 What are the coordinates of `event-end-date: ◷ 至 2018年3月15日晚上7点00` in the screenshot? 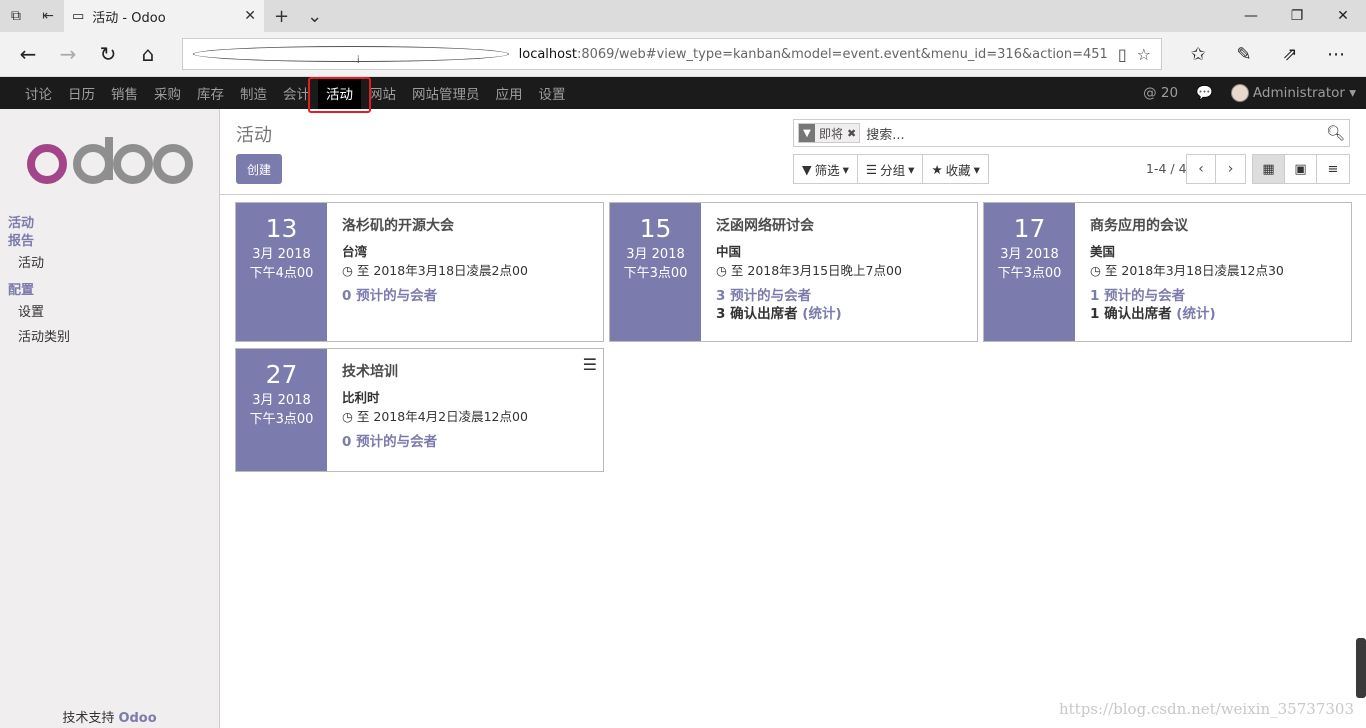 It's located at (809, 270).